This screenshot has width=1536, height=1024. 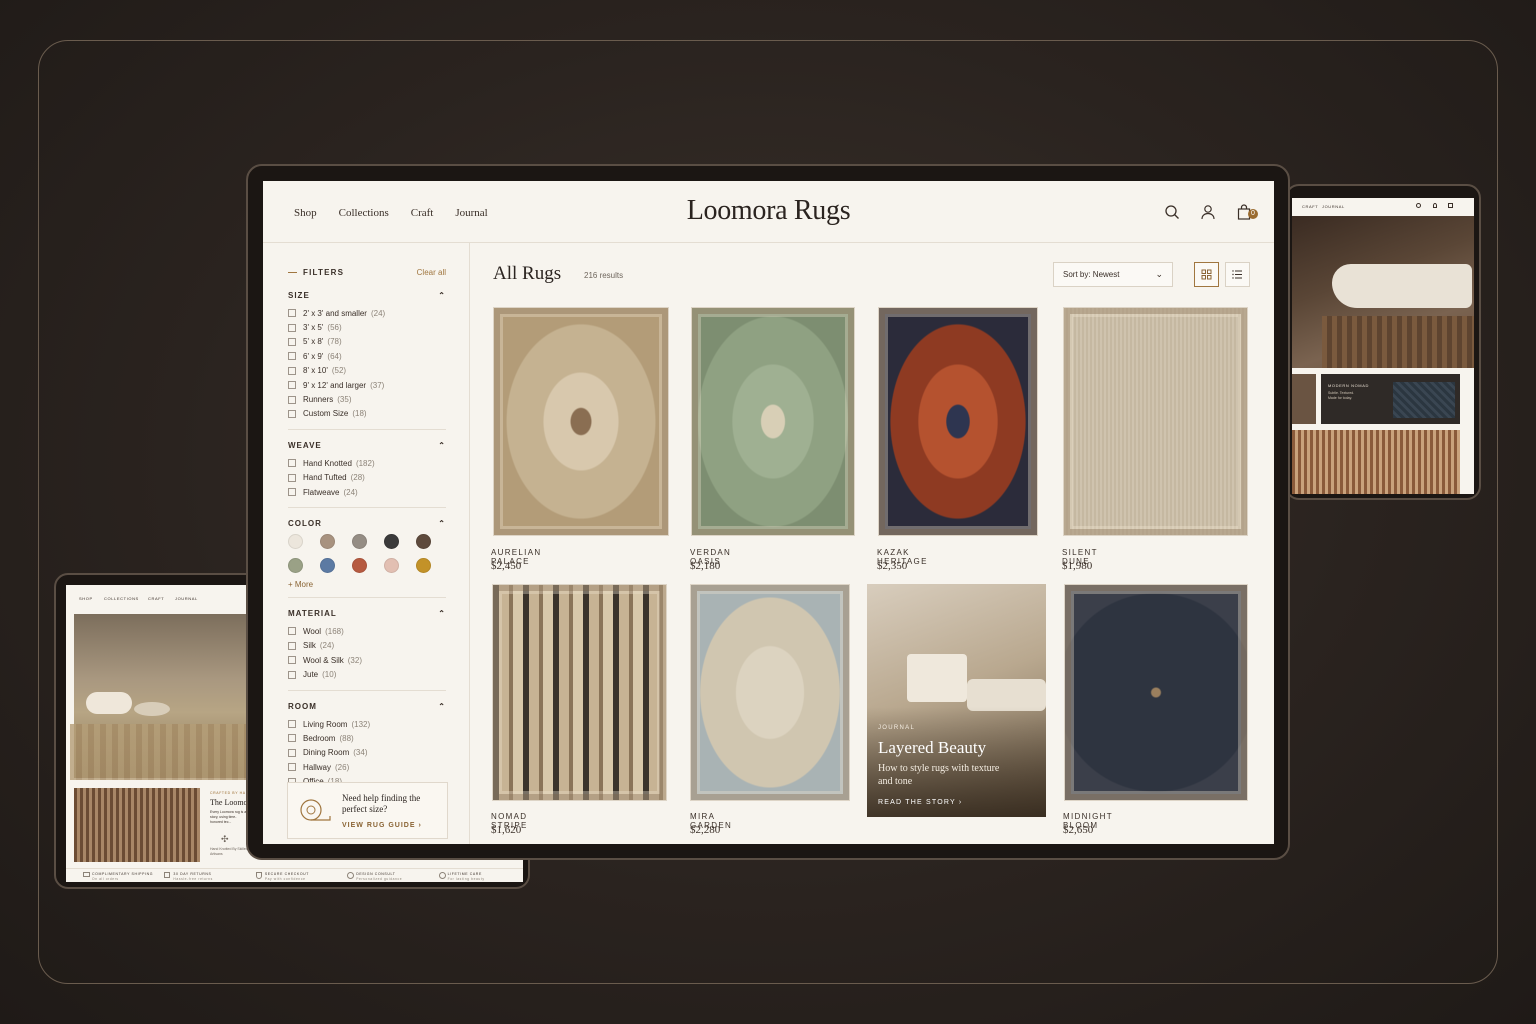 I want to click on right-user-icon, so click(x=1435, y=205).